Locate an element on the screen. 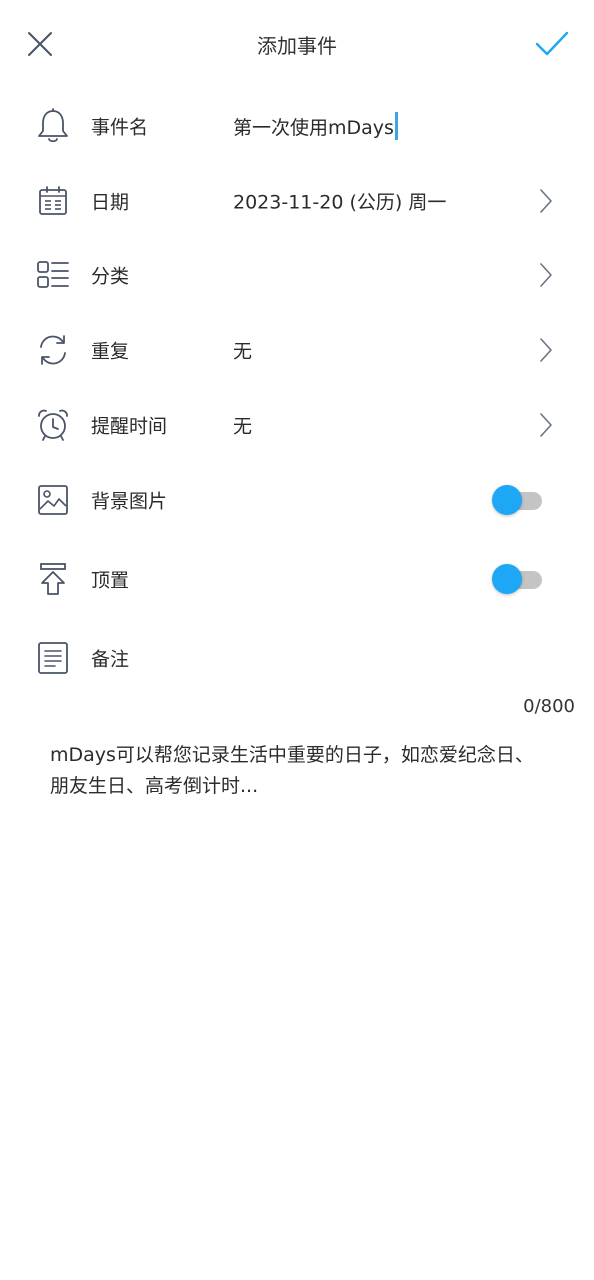  note-label: 备注 is located at coordinates (110, 659).